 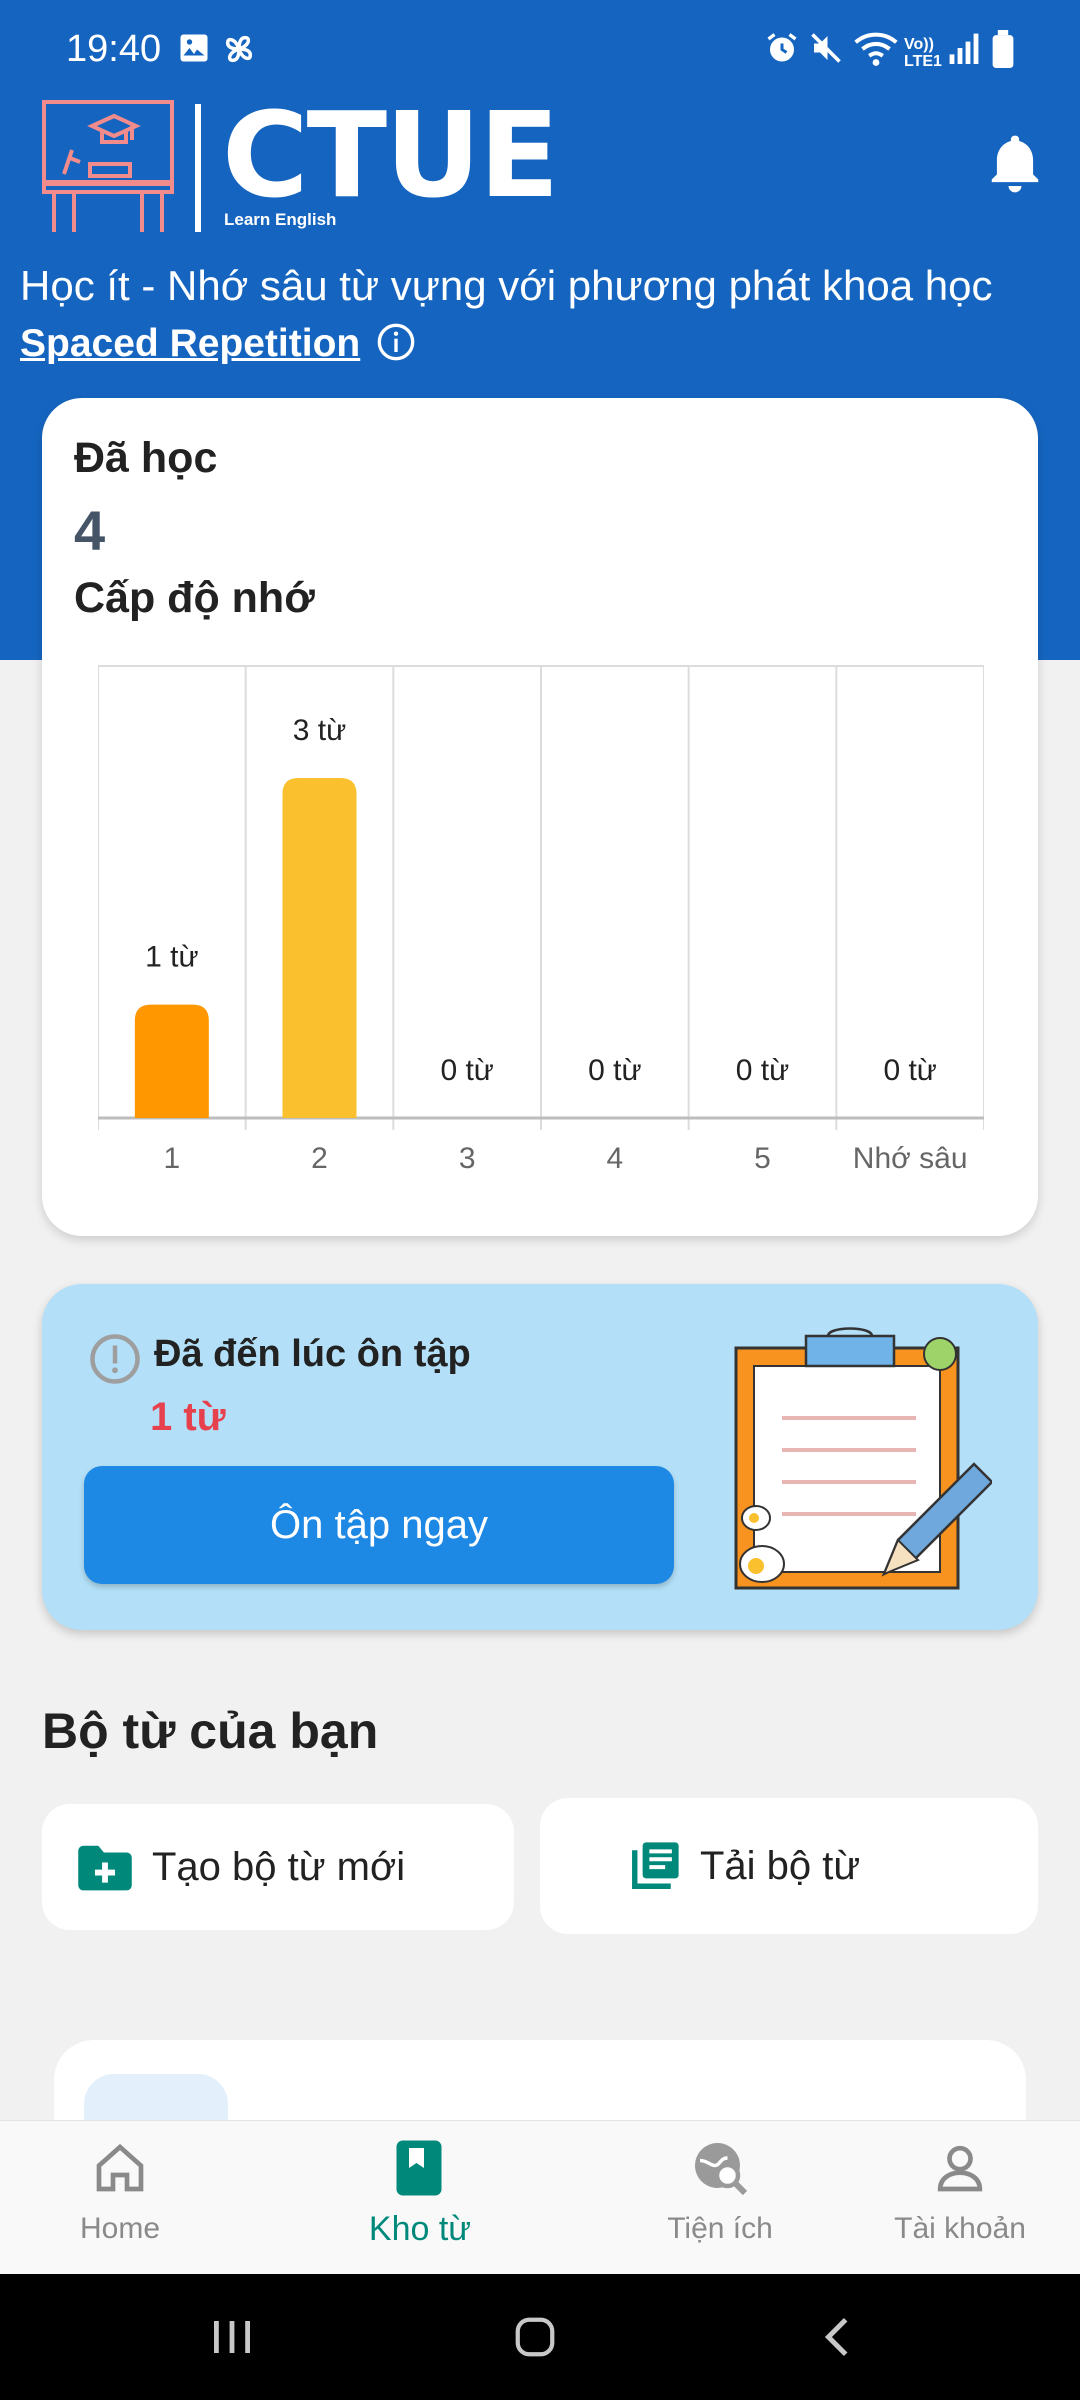 I want to click on chart-tick-label: 4, so click(x=614, y=1158).